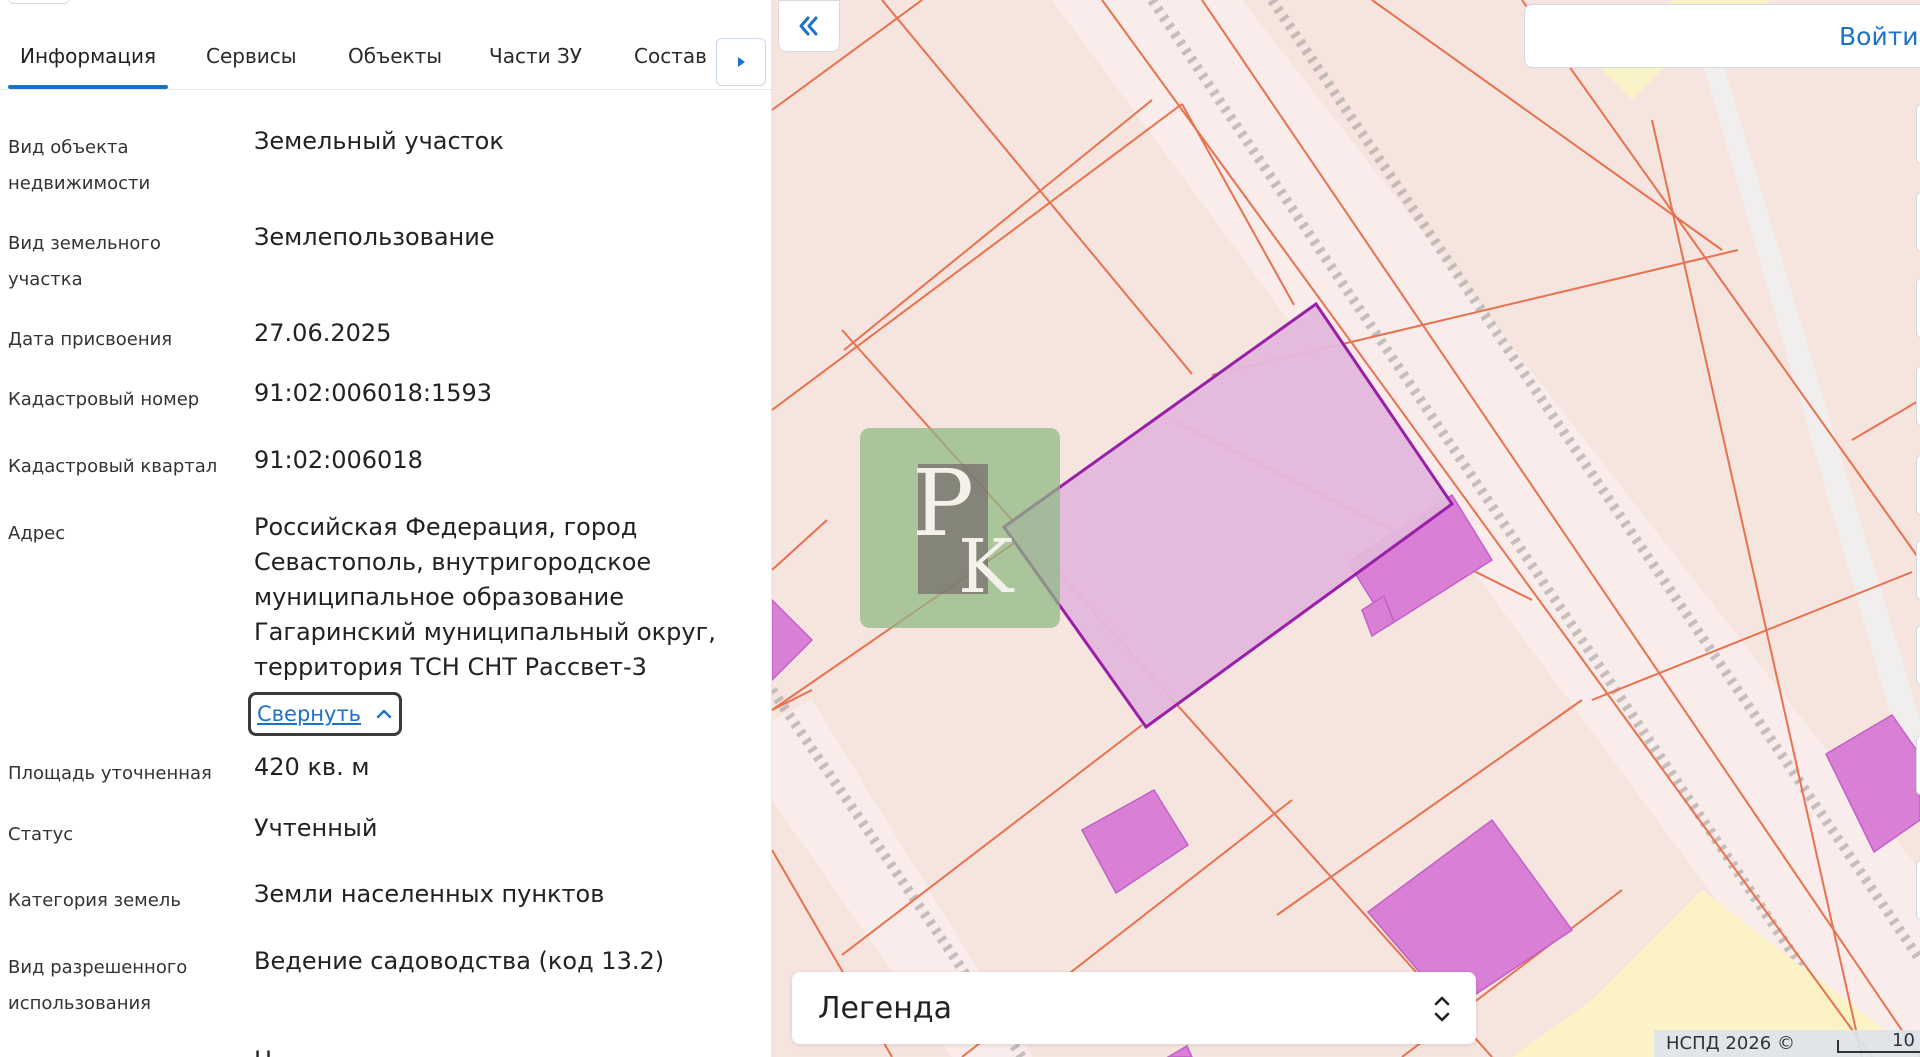  I want to click on collapse-label: Свернуть, so click(309, 714).